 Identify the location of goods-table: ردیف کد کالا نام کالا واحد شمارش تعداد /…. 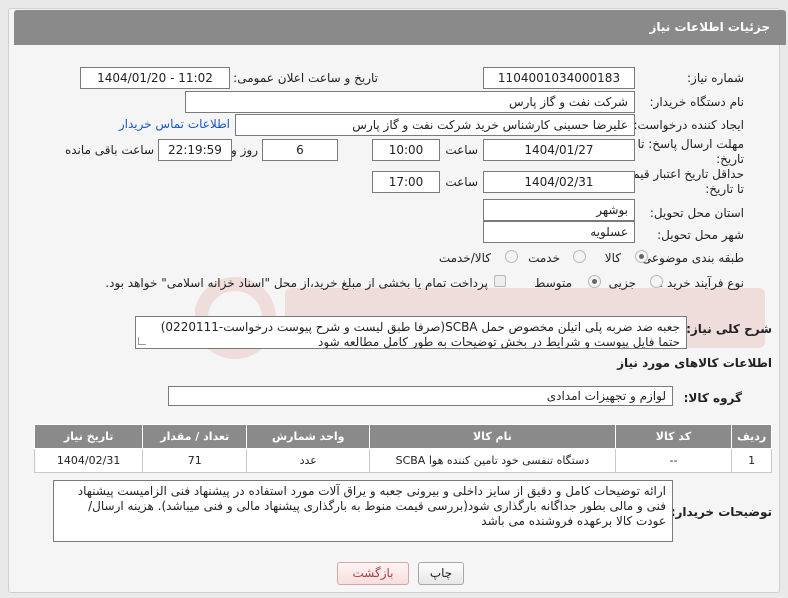
(402, 448).